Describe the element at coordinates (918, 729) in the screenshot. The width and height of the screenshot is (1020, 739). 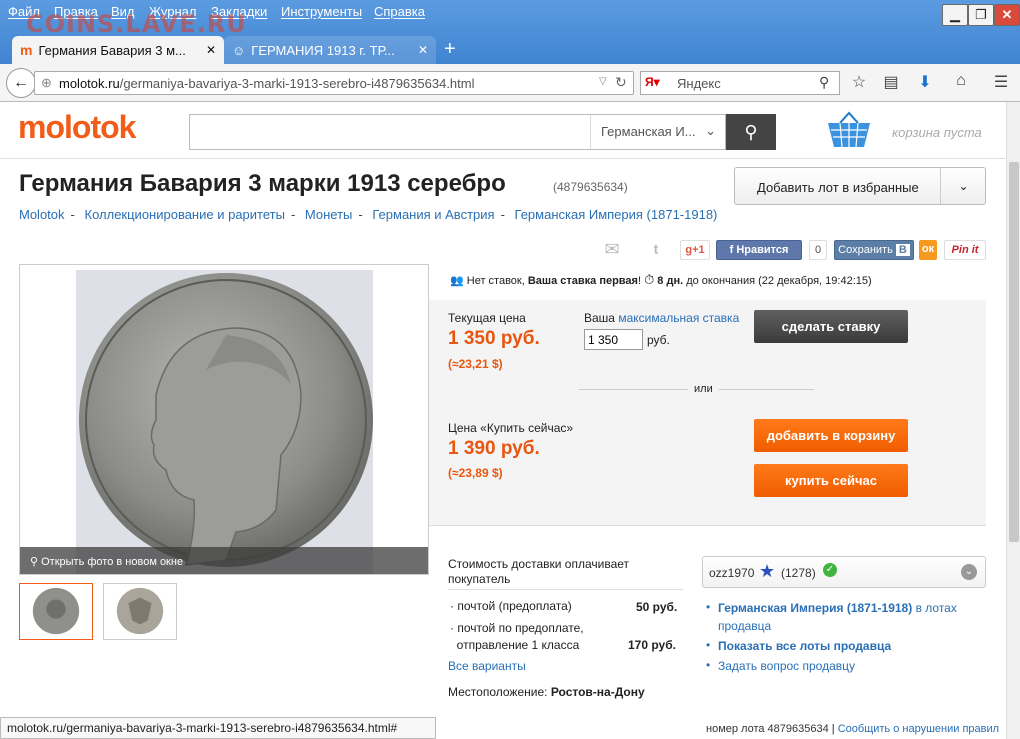
I see `report-link: Сообщить о нарушении правил` at that location.